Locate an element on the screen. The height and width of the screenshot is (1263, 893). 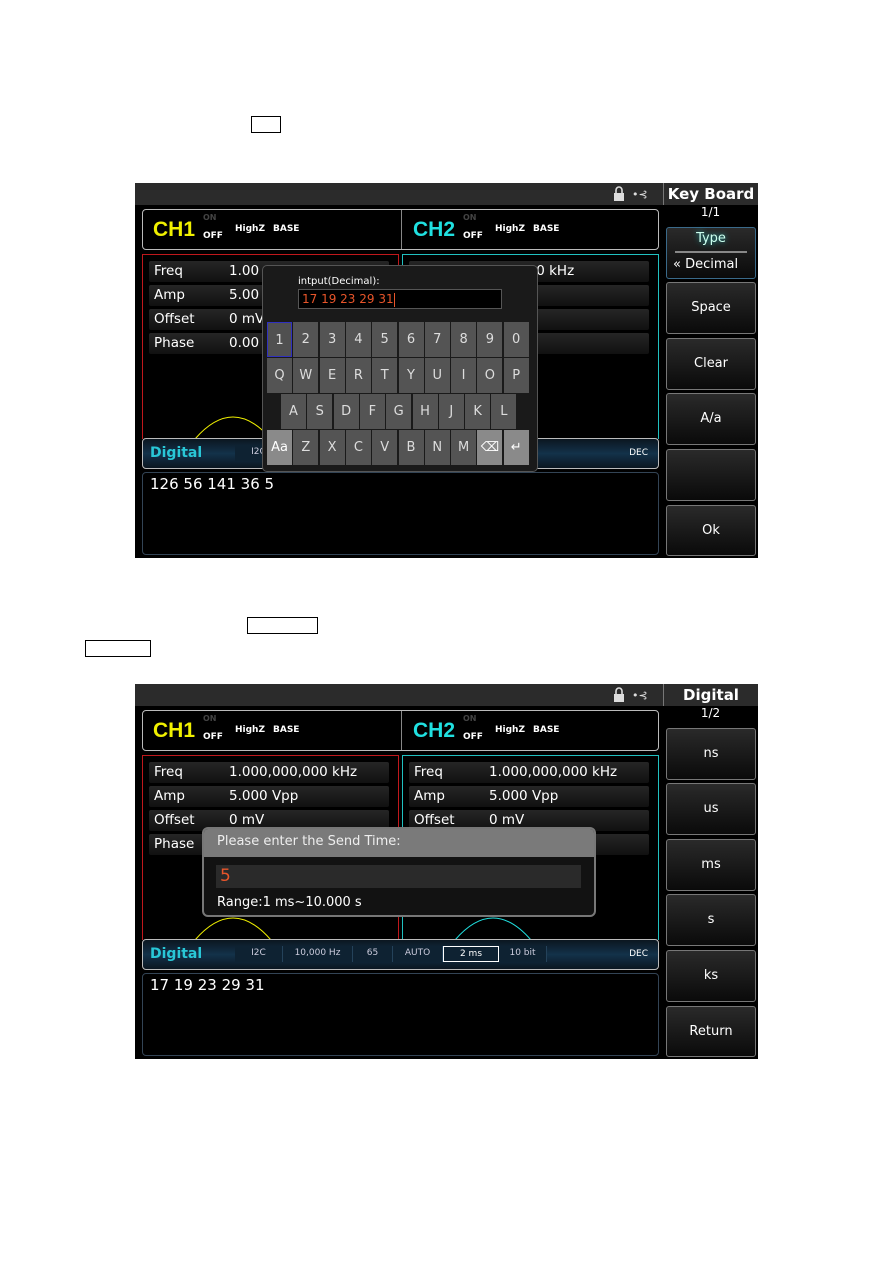
enter-key: ↵ is located at coordinates (516, 447).